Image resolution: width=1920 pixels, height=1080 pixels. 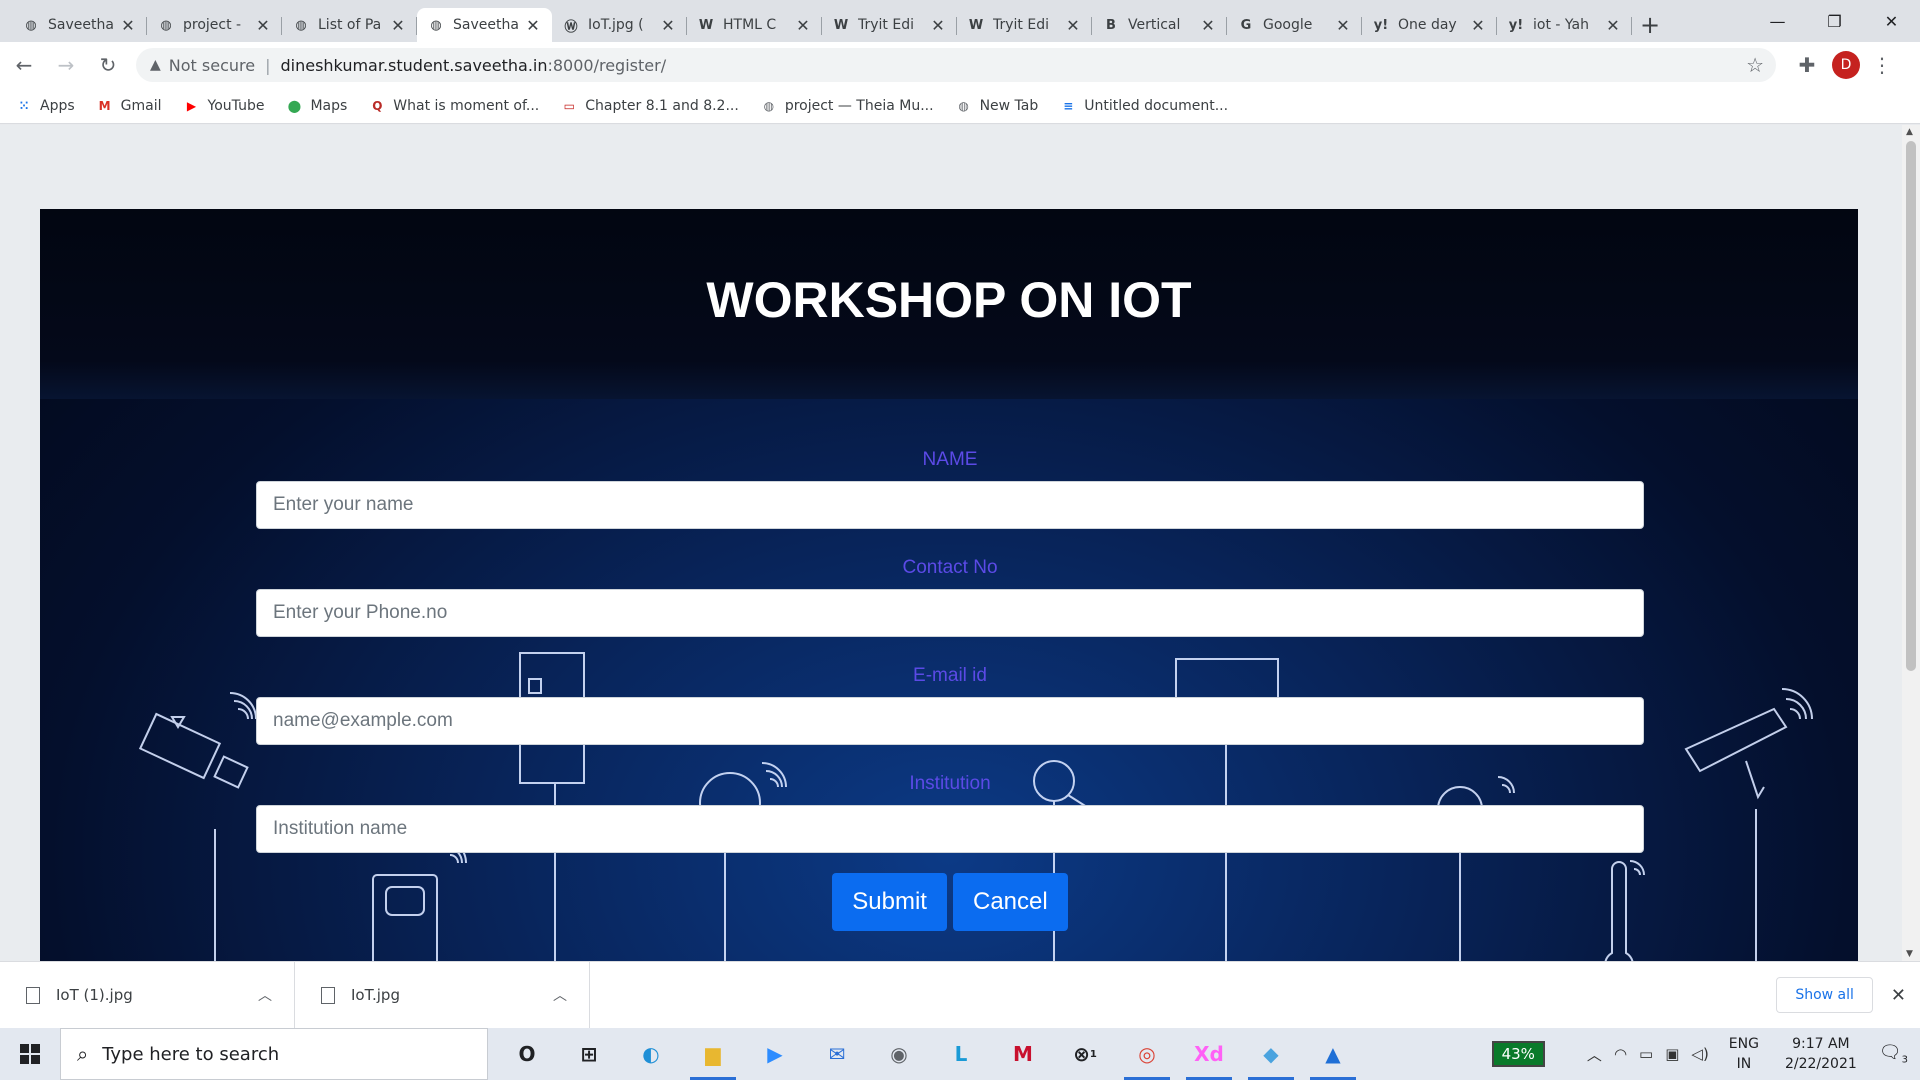 I want to click on reload-icon: ↻, so click(x=108, y=65).